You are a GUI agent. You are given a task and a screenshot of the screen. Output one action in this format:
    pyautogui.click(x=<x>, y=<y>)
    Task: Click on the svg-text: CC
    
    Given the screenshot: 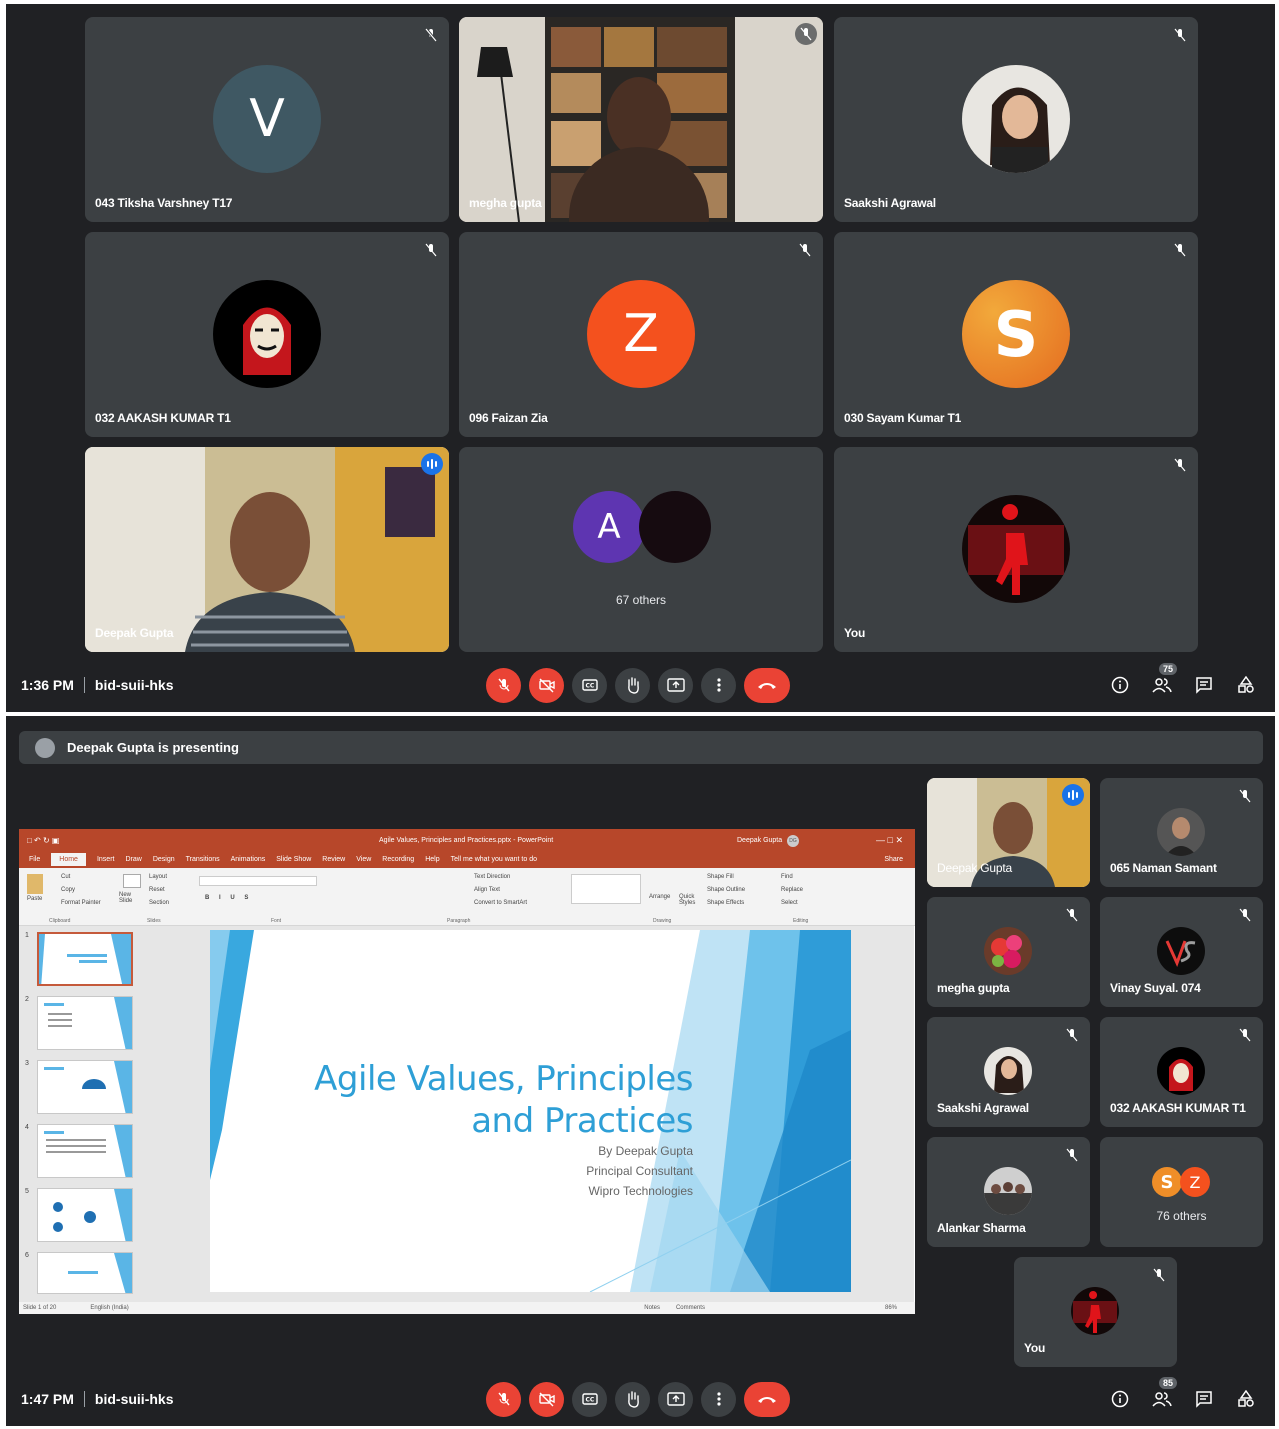 What is the action you would take?
    pyautogui.click(x=589, y=686)
    